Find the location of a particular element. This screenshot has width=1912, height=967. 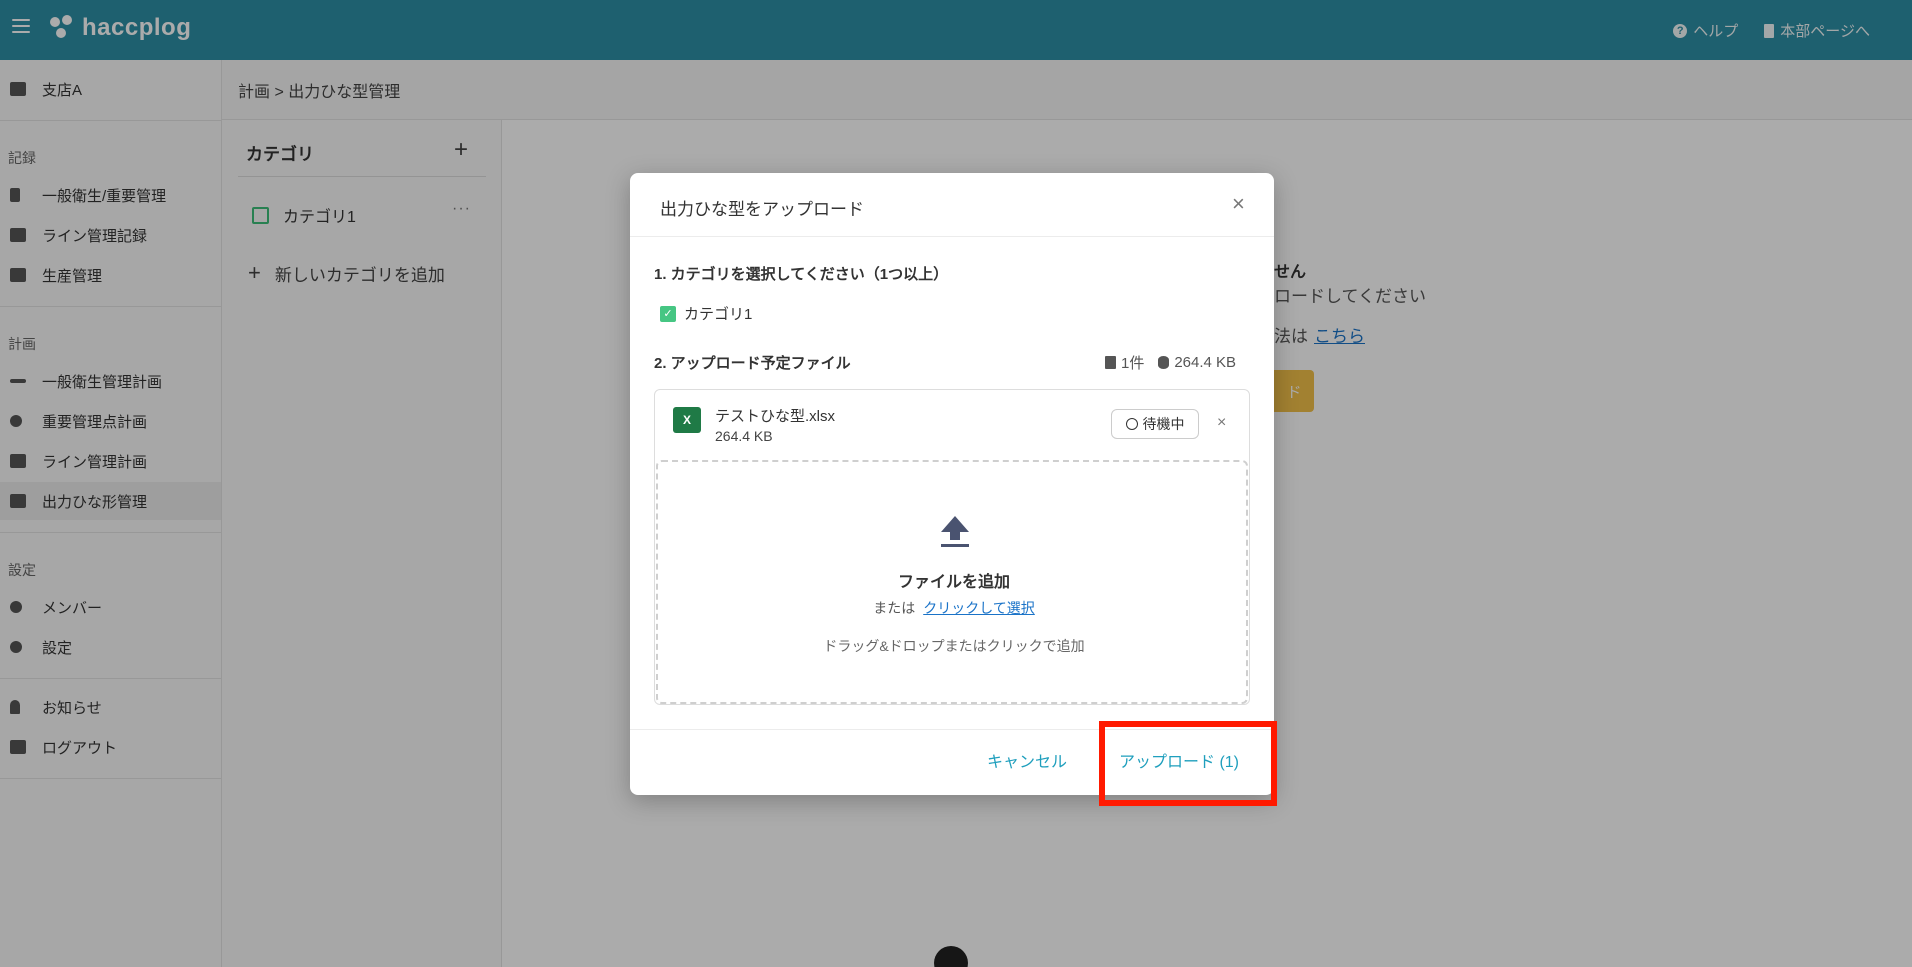

file-count: 1件 is located at coordinates (1124, 362).